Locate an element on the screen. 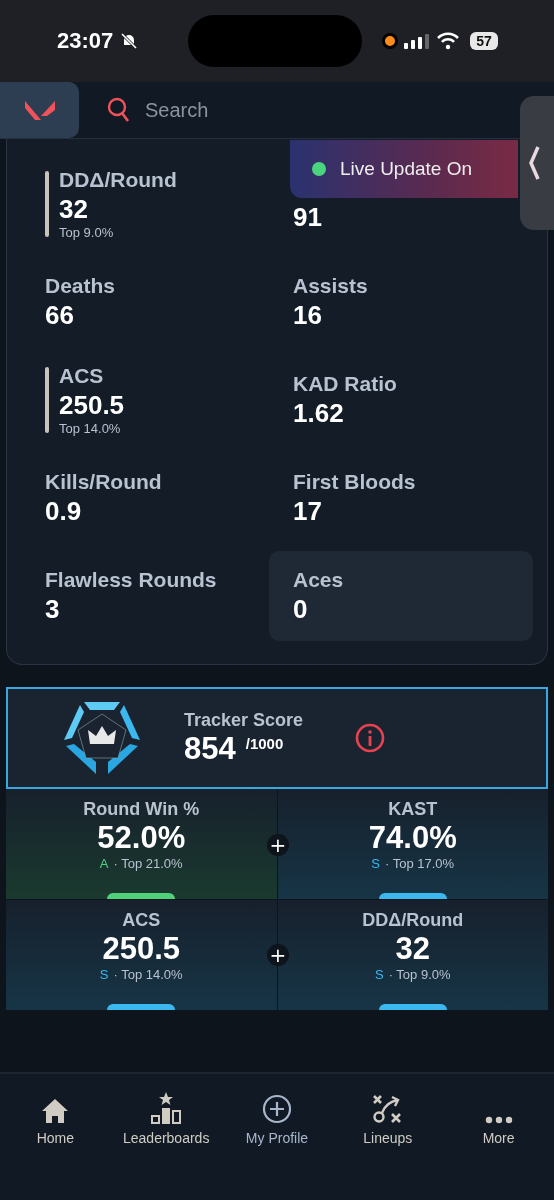  stat-value: 91 is located at coordinates (307, 217).